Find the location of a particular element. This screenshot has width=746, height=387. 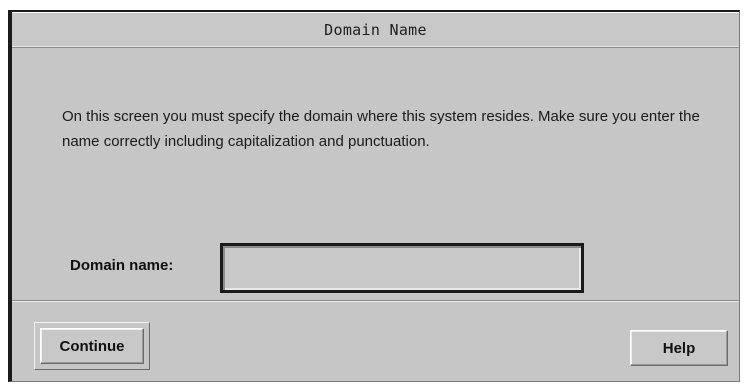

help-button: Help is located at coordinates (679, 348).